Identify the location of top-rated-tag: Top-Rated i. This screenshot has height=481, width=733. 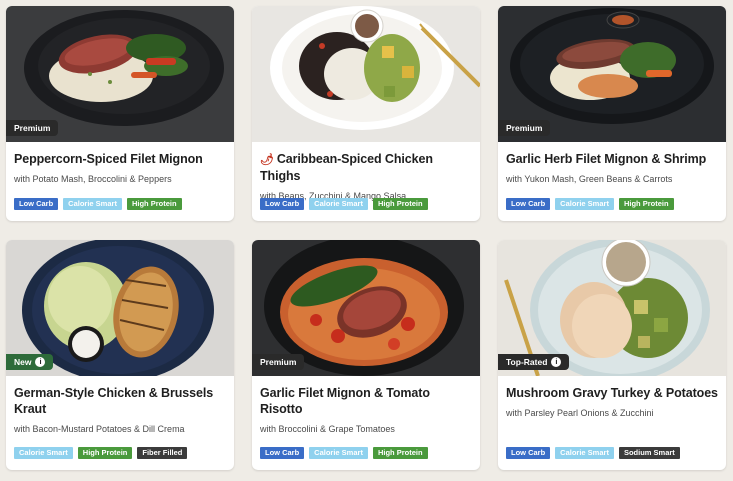
(534, 362).